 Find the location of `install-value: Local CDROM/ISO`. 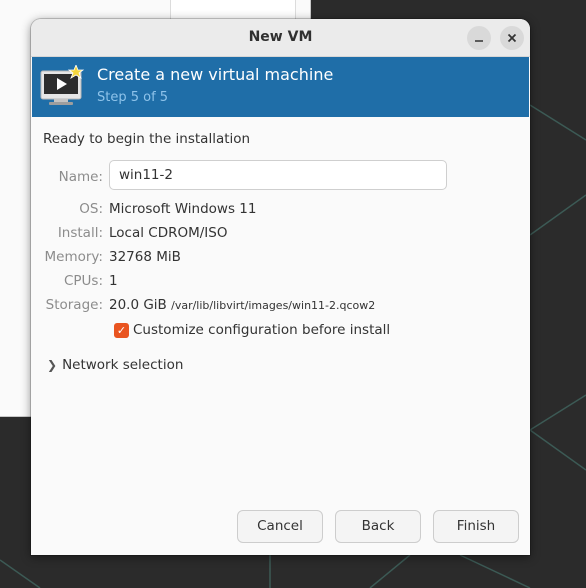

install-value: Local CDROM/ISO is located at coordinates (168, 233).